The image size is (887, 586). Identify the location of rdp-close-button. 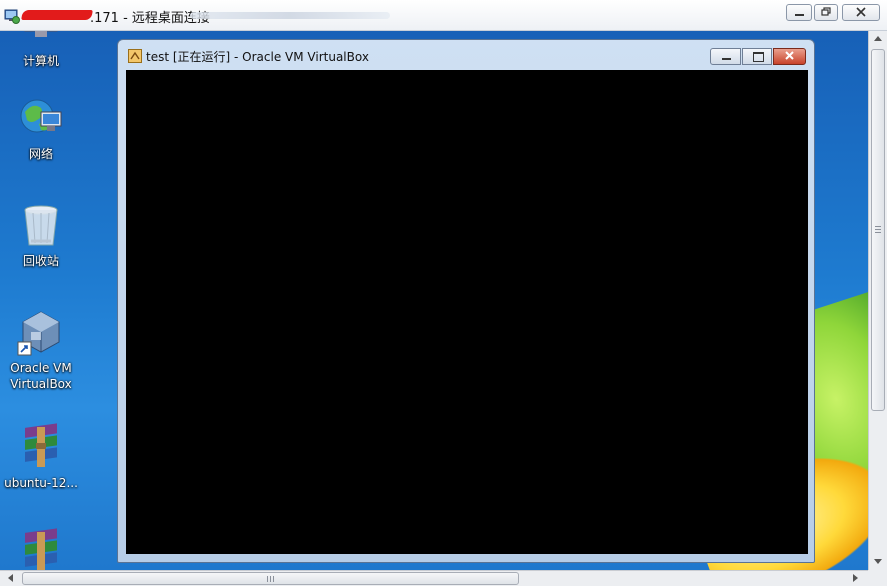
(861, 12).